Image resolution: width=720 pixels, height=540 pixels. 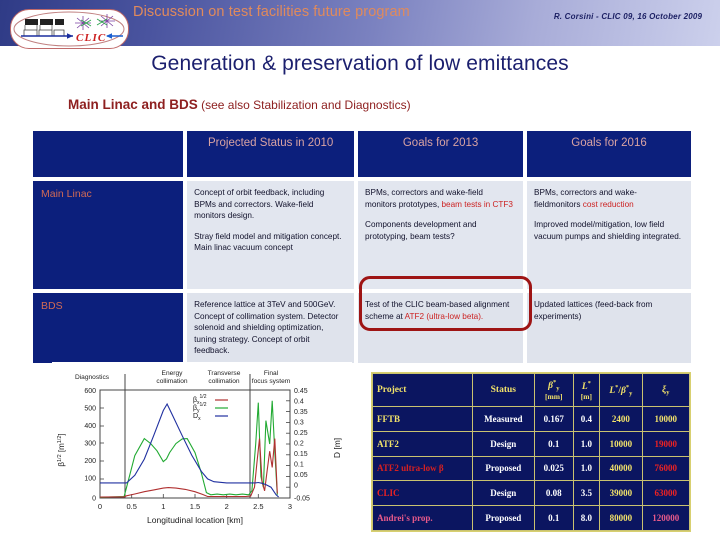 What do you see at coordinates (271, 381) in the screenshot?
I see `section-label-final-focus-2: focus system` at bounding box center [271, 381].